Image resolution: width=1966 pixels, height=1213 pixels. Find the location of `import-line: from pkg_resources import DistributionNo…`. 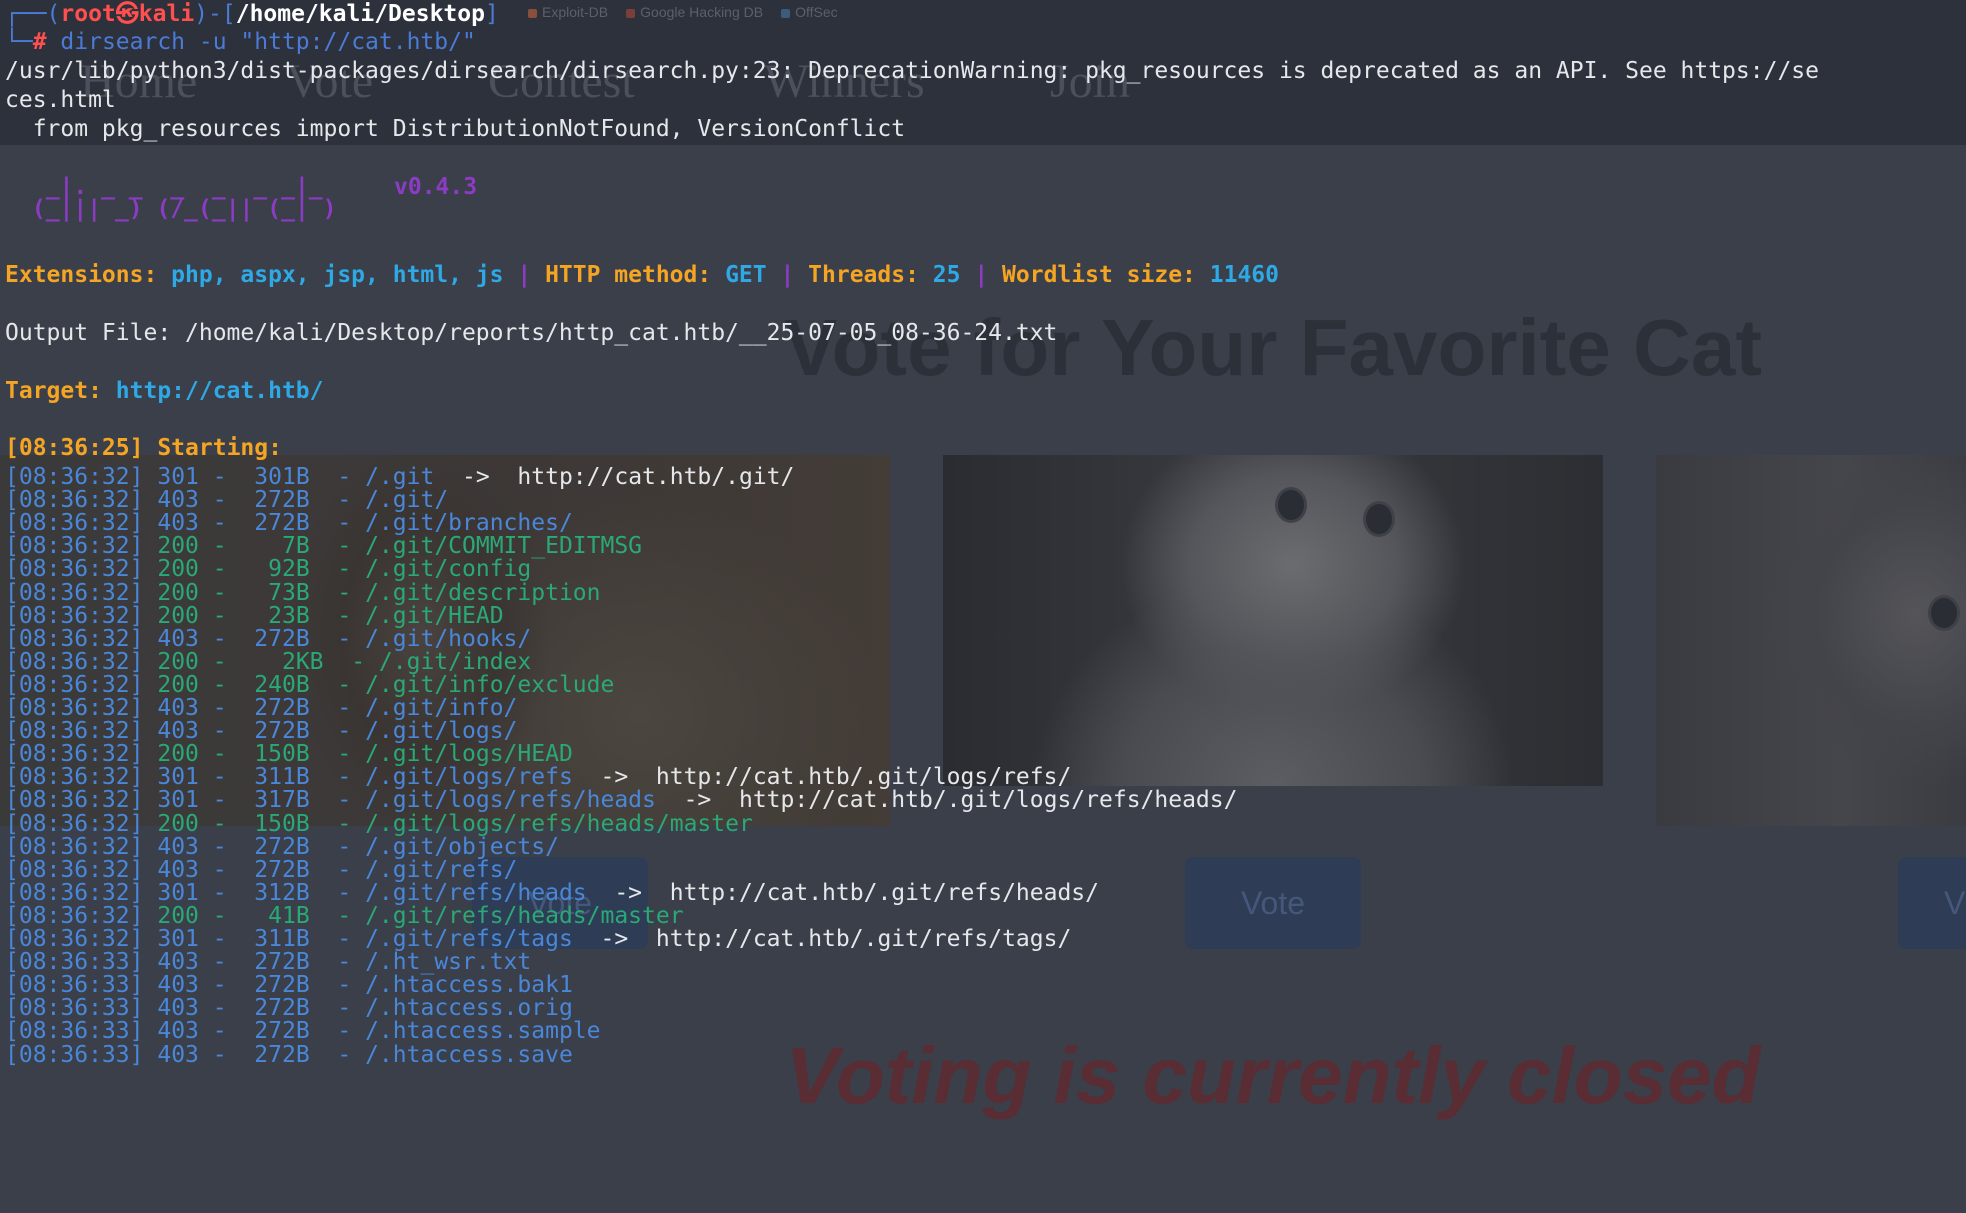

import-line: from pkg_resources import DistributionNo… is located at coordinates (455, 129).